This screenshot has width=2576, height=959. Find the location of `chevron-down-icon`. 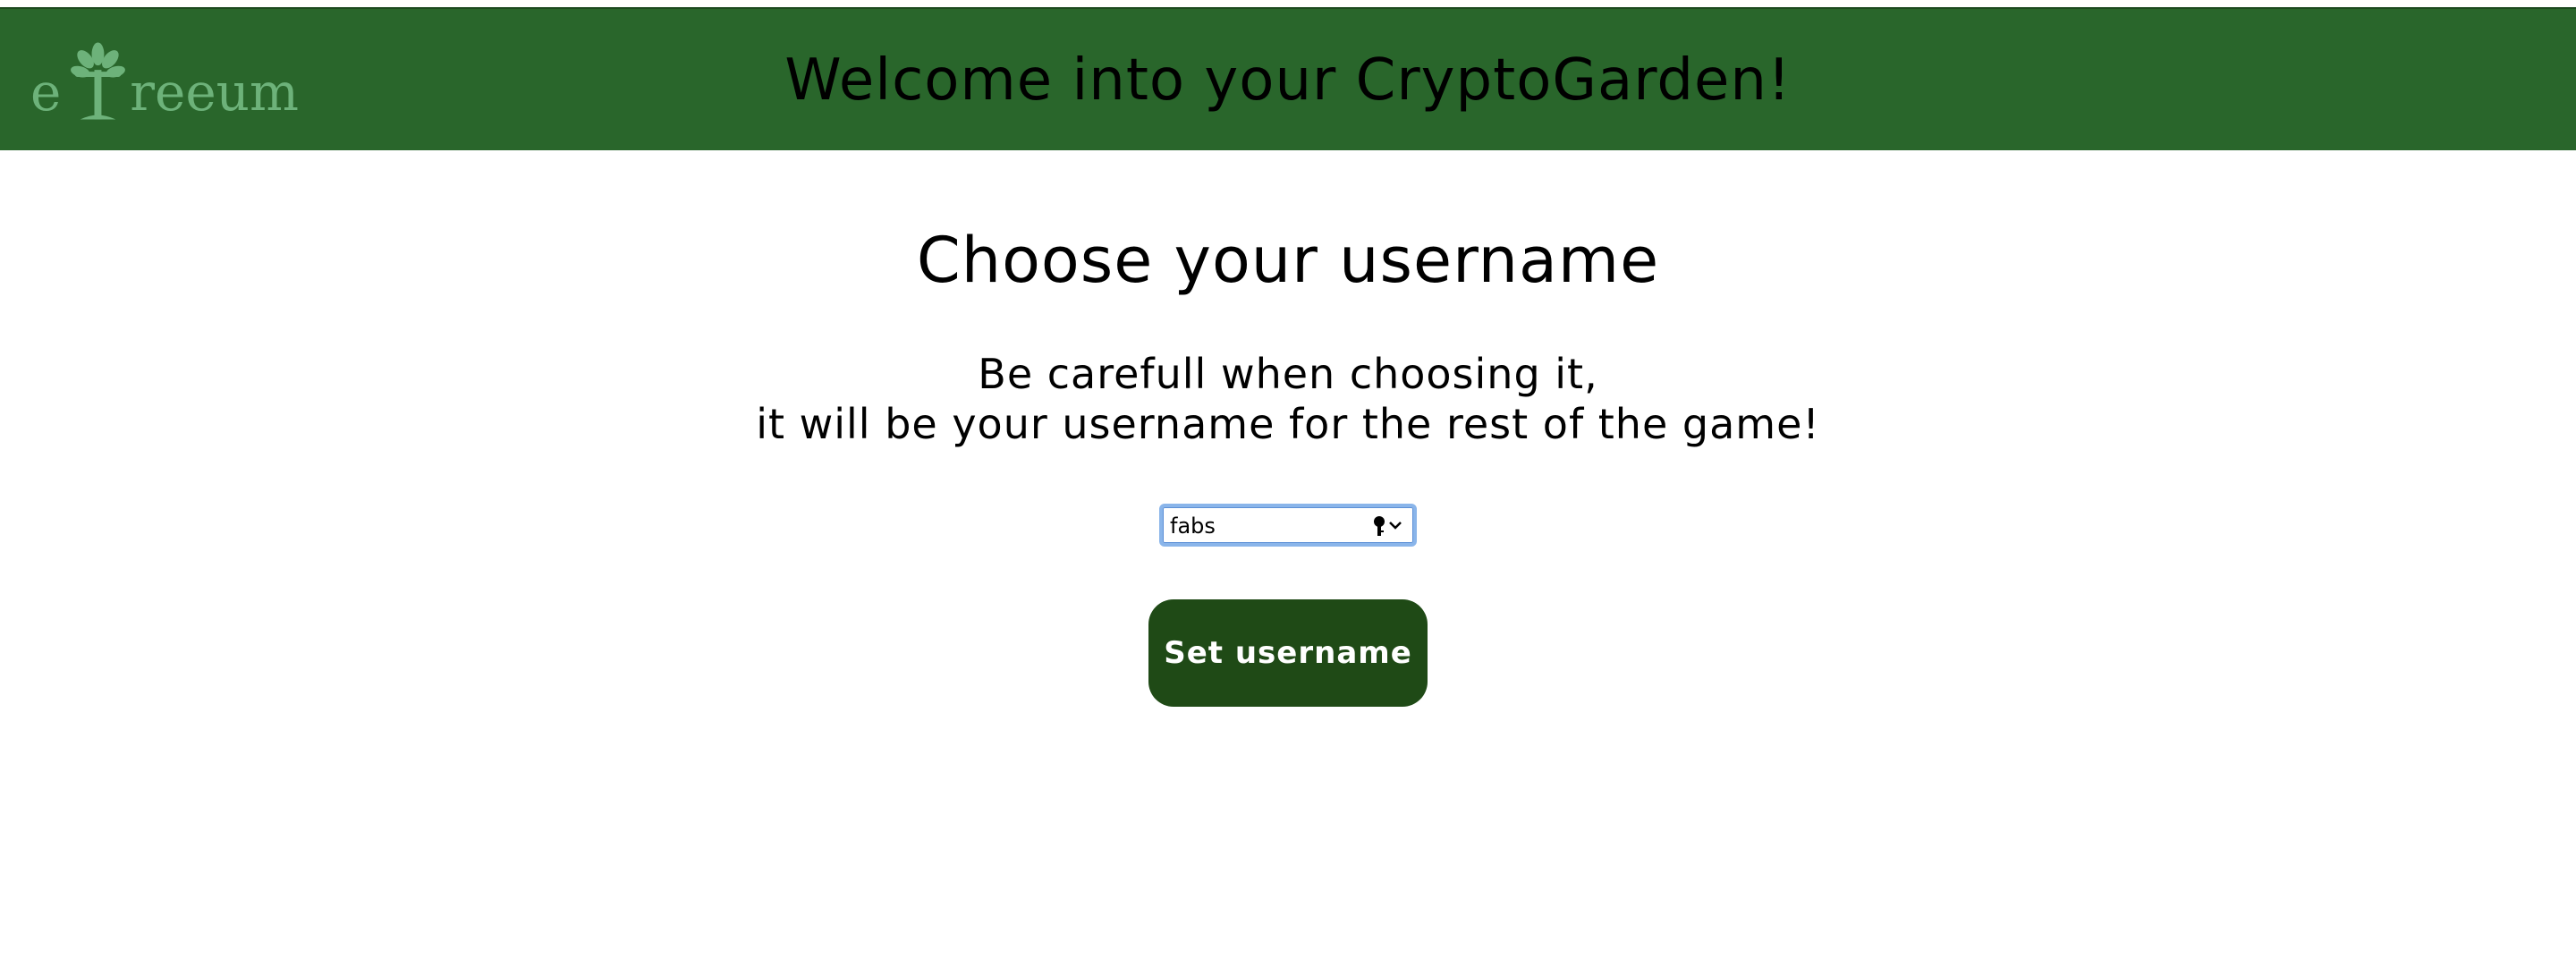

chevron-down-icon is located at coordinates (1395, 526).